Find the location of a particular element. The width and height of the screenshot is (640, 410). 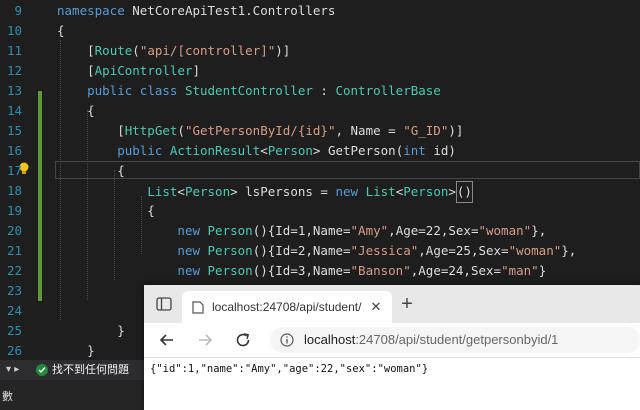

code-token: "Jessica" is located at coordinates (384, 250).